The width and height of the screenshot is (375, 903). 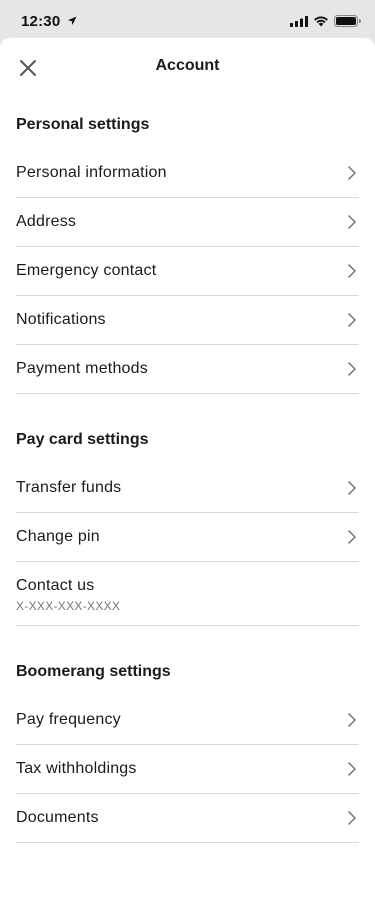 I want to click on row-emergency-contact: Emergency contact, so click(x=187, y=271).